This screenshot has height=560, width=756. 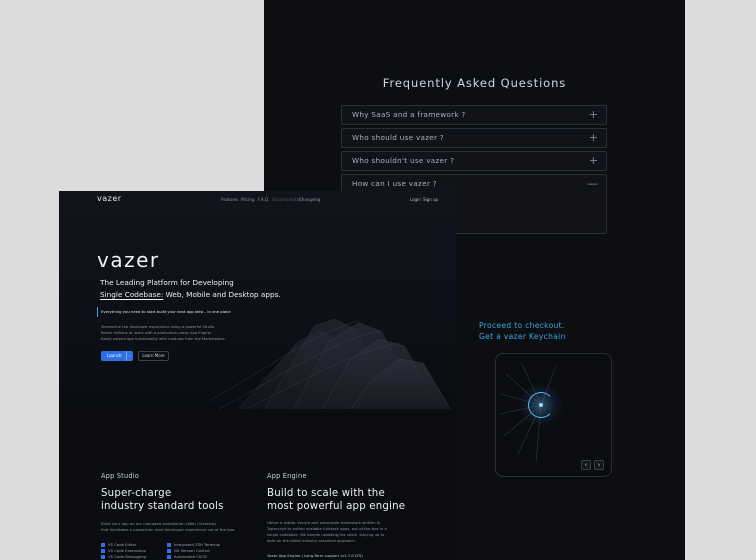 What do you see at coordinates (132, 294) in the screenshot?
I see `tagline-underlined: Single Codebase:` at bounding box center [132, 294].